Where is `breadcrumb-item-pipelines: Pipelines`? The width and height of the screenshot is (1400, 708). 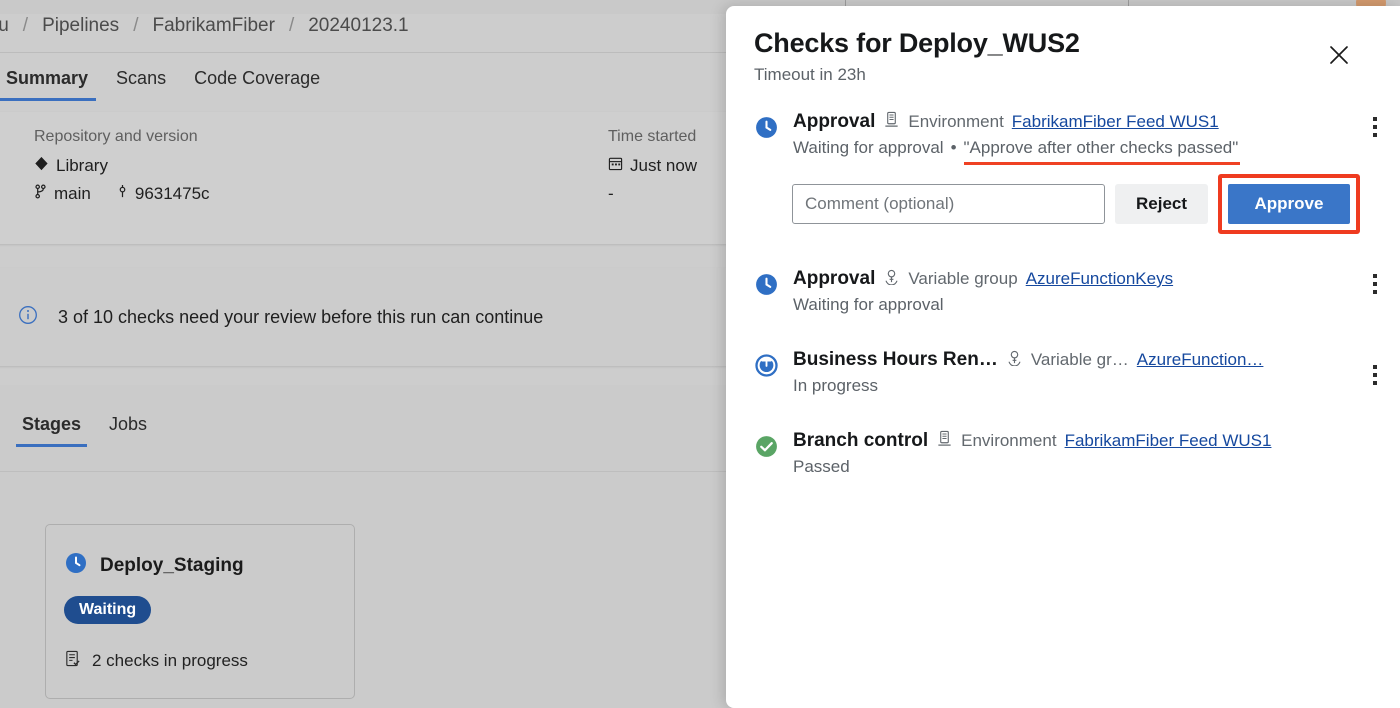
breadcrumb-item-pipelines: Pipelines is located at coordinates (80, 26).